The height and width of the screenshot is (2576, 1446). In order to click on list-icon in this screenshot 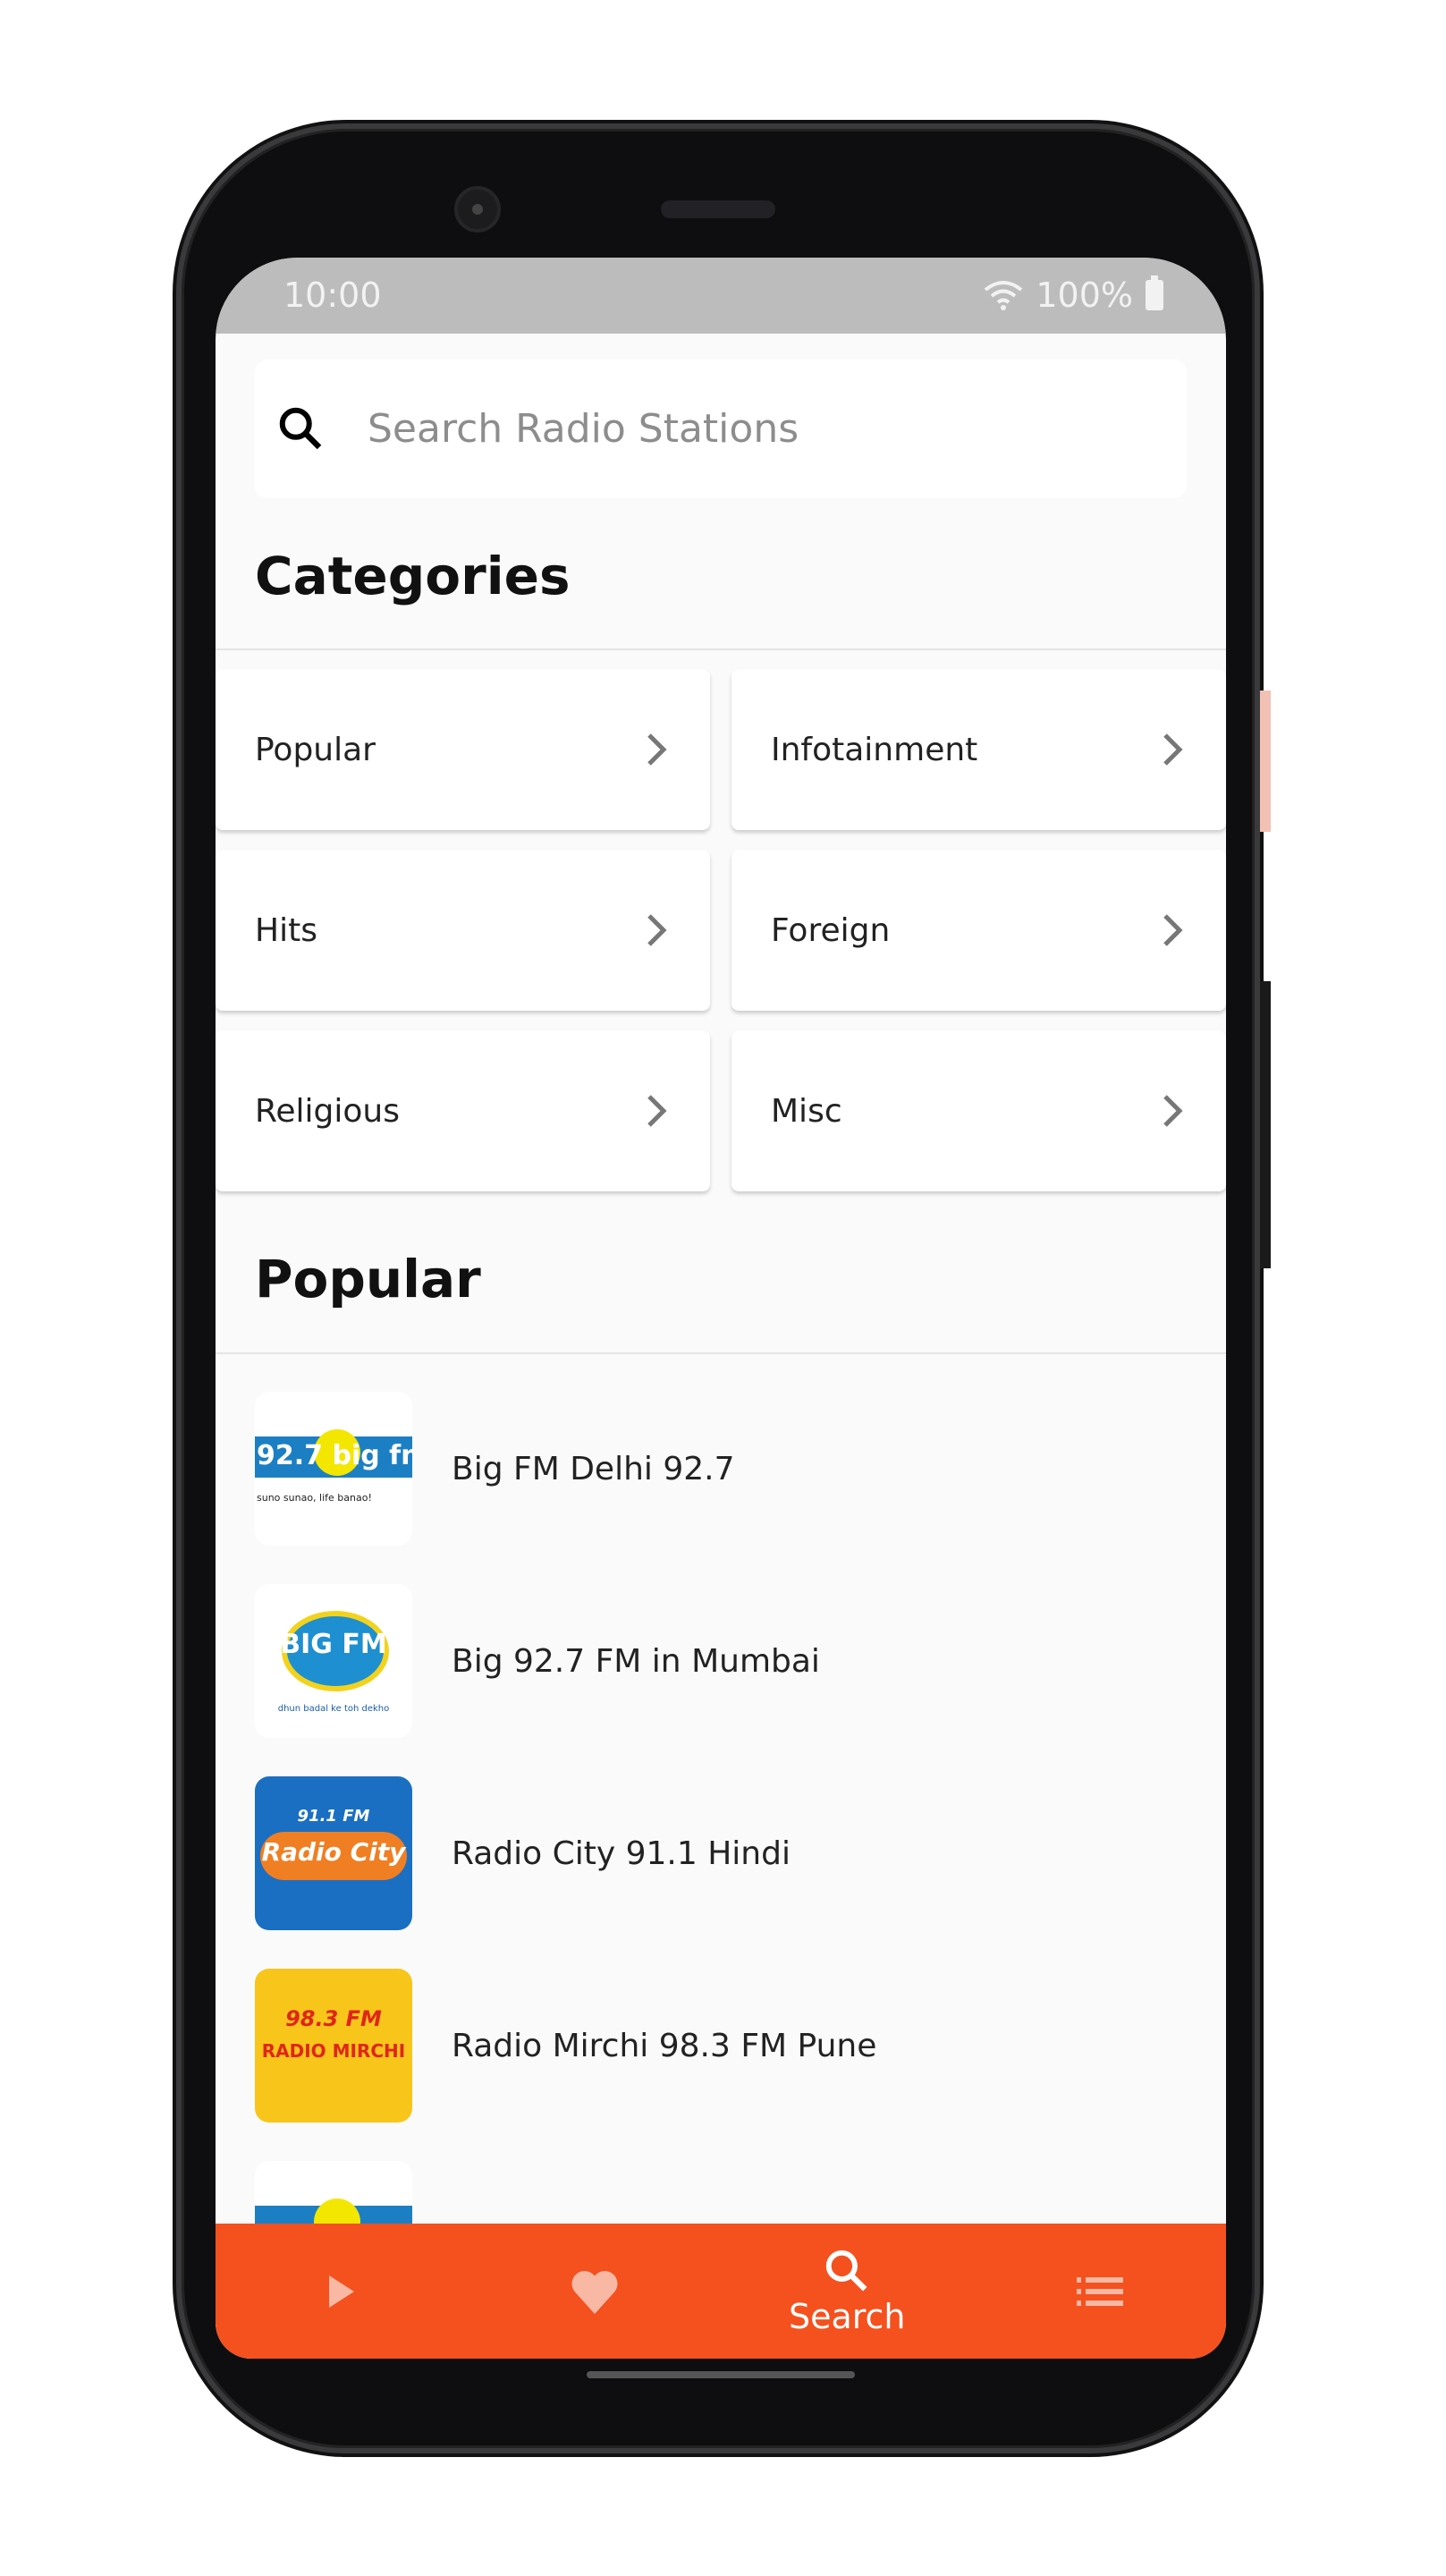, I will do `click(1100, 2291)`.